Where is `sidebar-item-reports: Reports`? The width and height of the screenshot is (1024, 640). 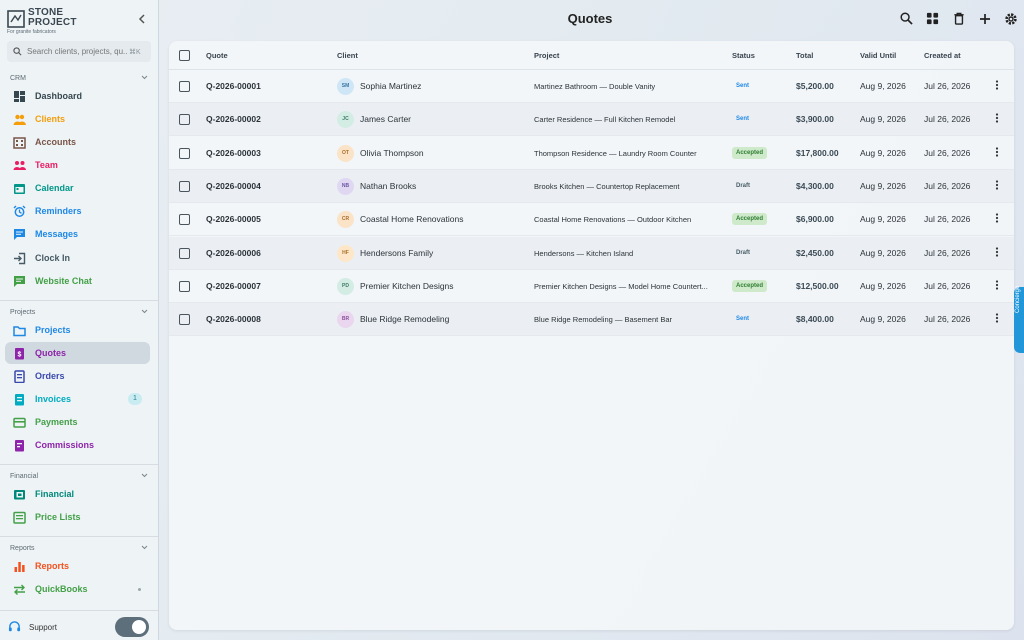 sidebar-item-reports: Reports is located at coordinates (77, 566).